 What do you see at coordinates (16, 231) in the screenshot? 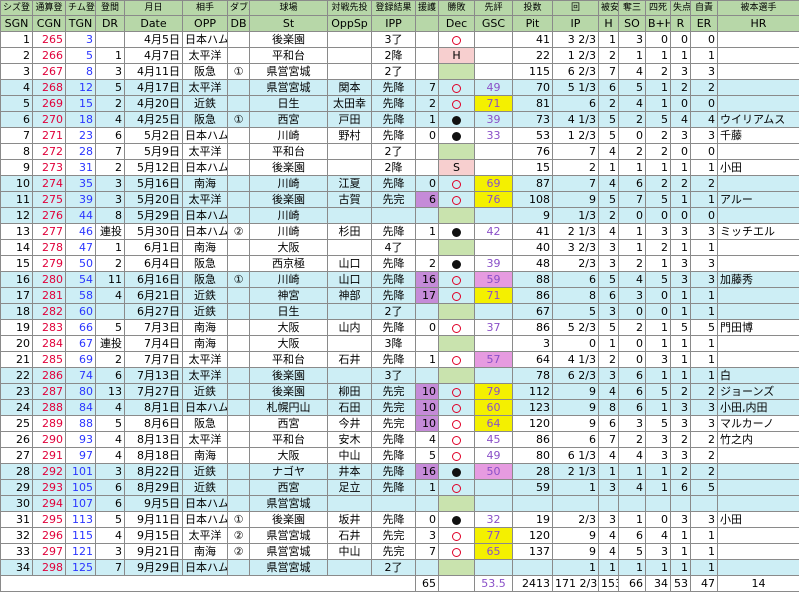
I see `cell-sgn: 13` at bounding box center [16, 231].